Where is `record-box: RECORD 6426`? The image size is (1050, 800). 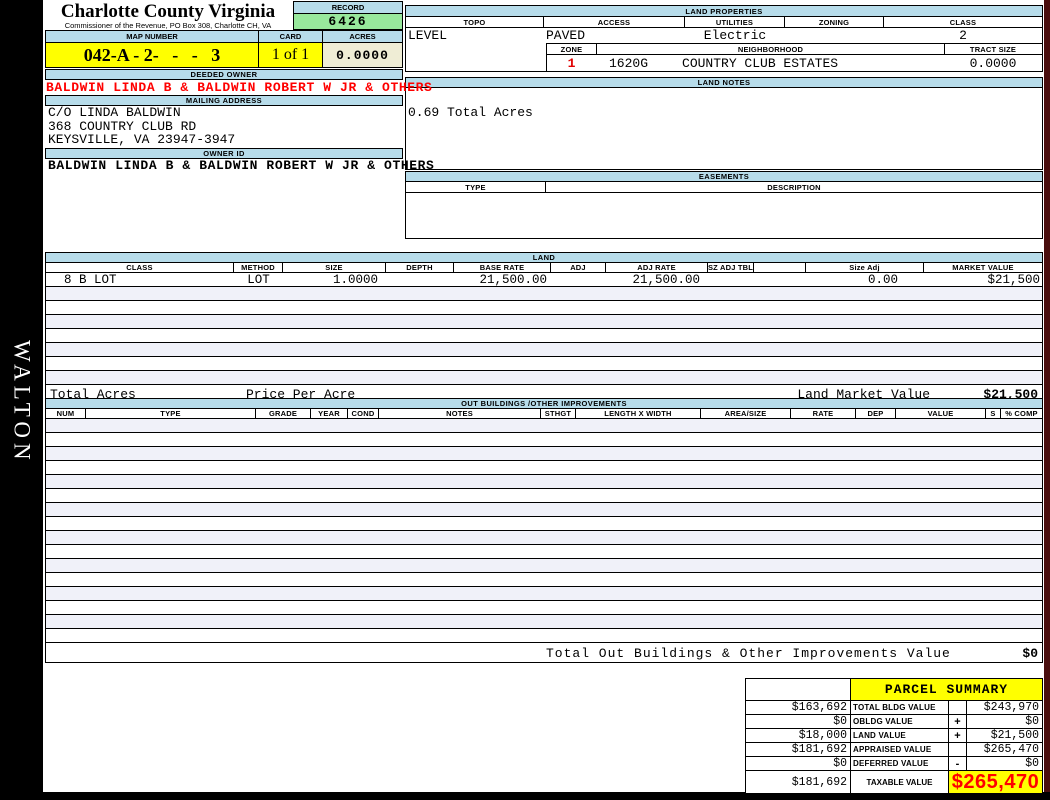 record-box: RECORD 6426 is located at coordinates (348, 15).